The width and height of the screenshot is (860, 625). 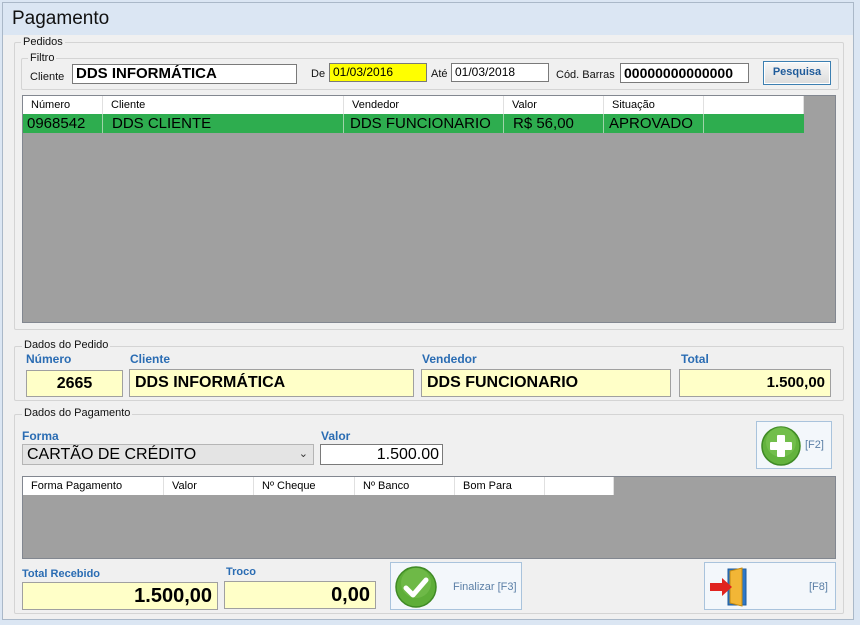 I want to click on cell-numero: 0968542, so click(x=63, y=123).